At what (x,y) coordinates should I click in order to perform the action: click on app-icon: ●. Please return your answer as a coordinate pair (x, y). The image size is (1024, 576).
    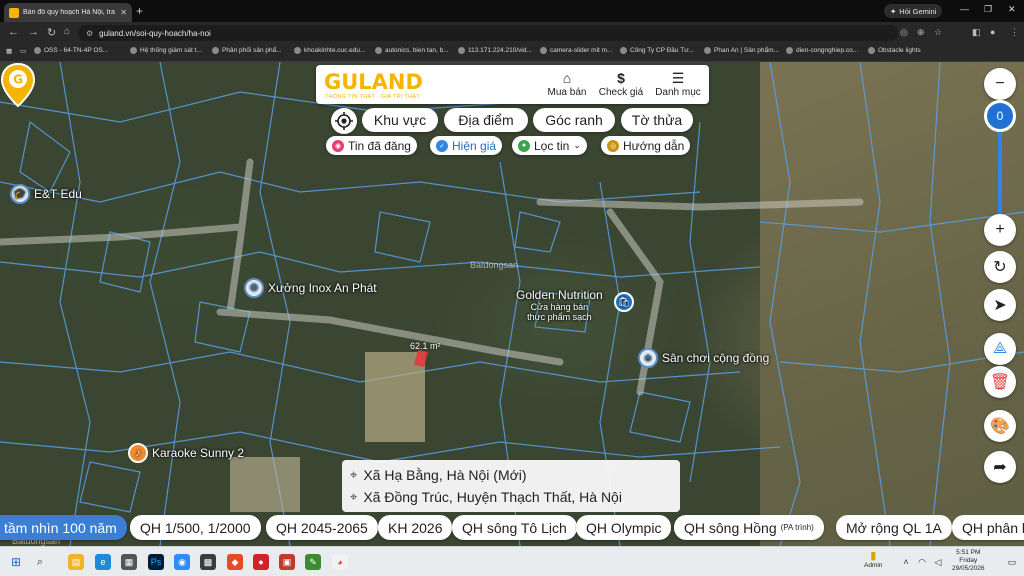
    Looking at the image, I should click on (261, 562).